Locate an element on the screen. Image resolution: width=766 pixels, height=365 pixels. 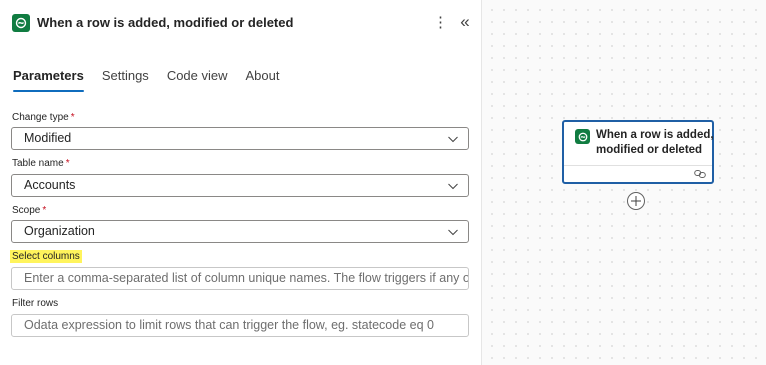
trigger-card-title: When a row is added, modified or deleted is located at coordinates (655, 142).